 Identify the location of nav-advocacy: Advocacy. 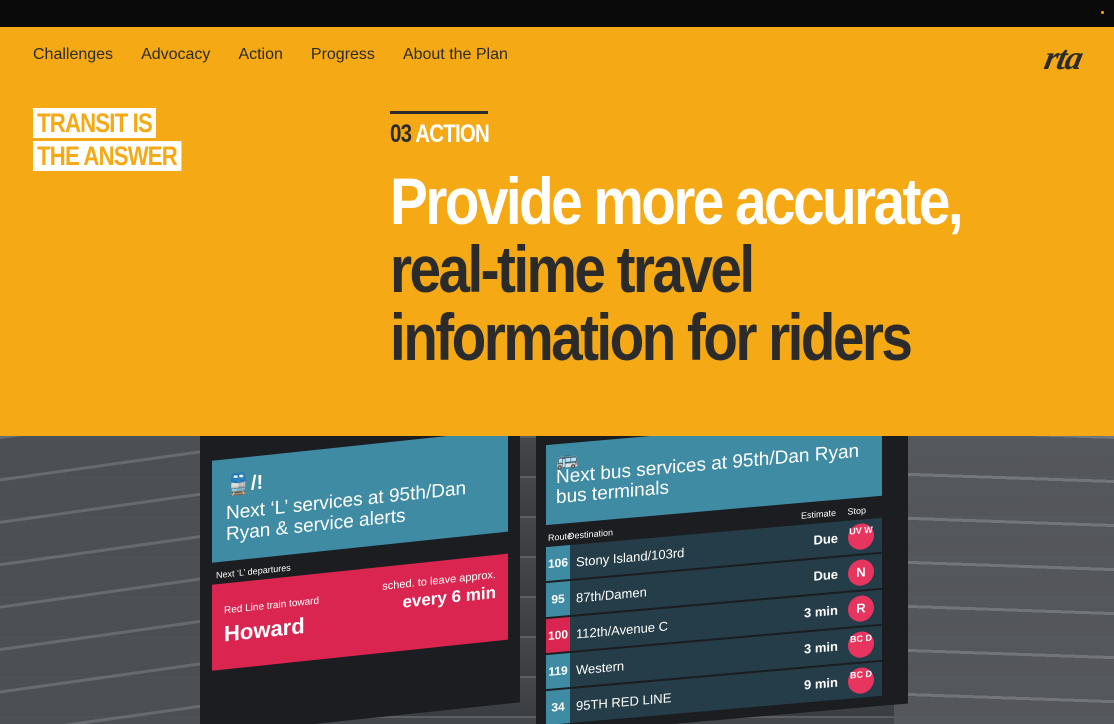
(175, 55).